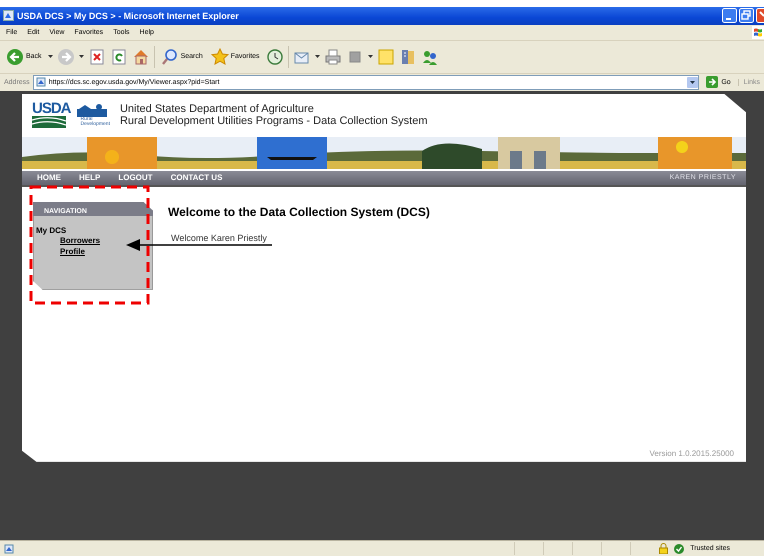 The height and width of the screenshot is (556, 764). I want to click on star-icon, so click(219, 57).